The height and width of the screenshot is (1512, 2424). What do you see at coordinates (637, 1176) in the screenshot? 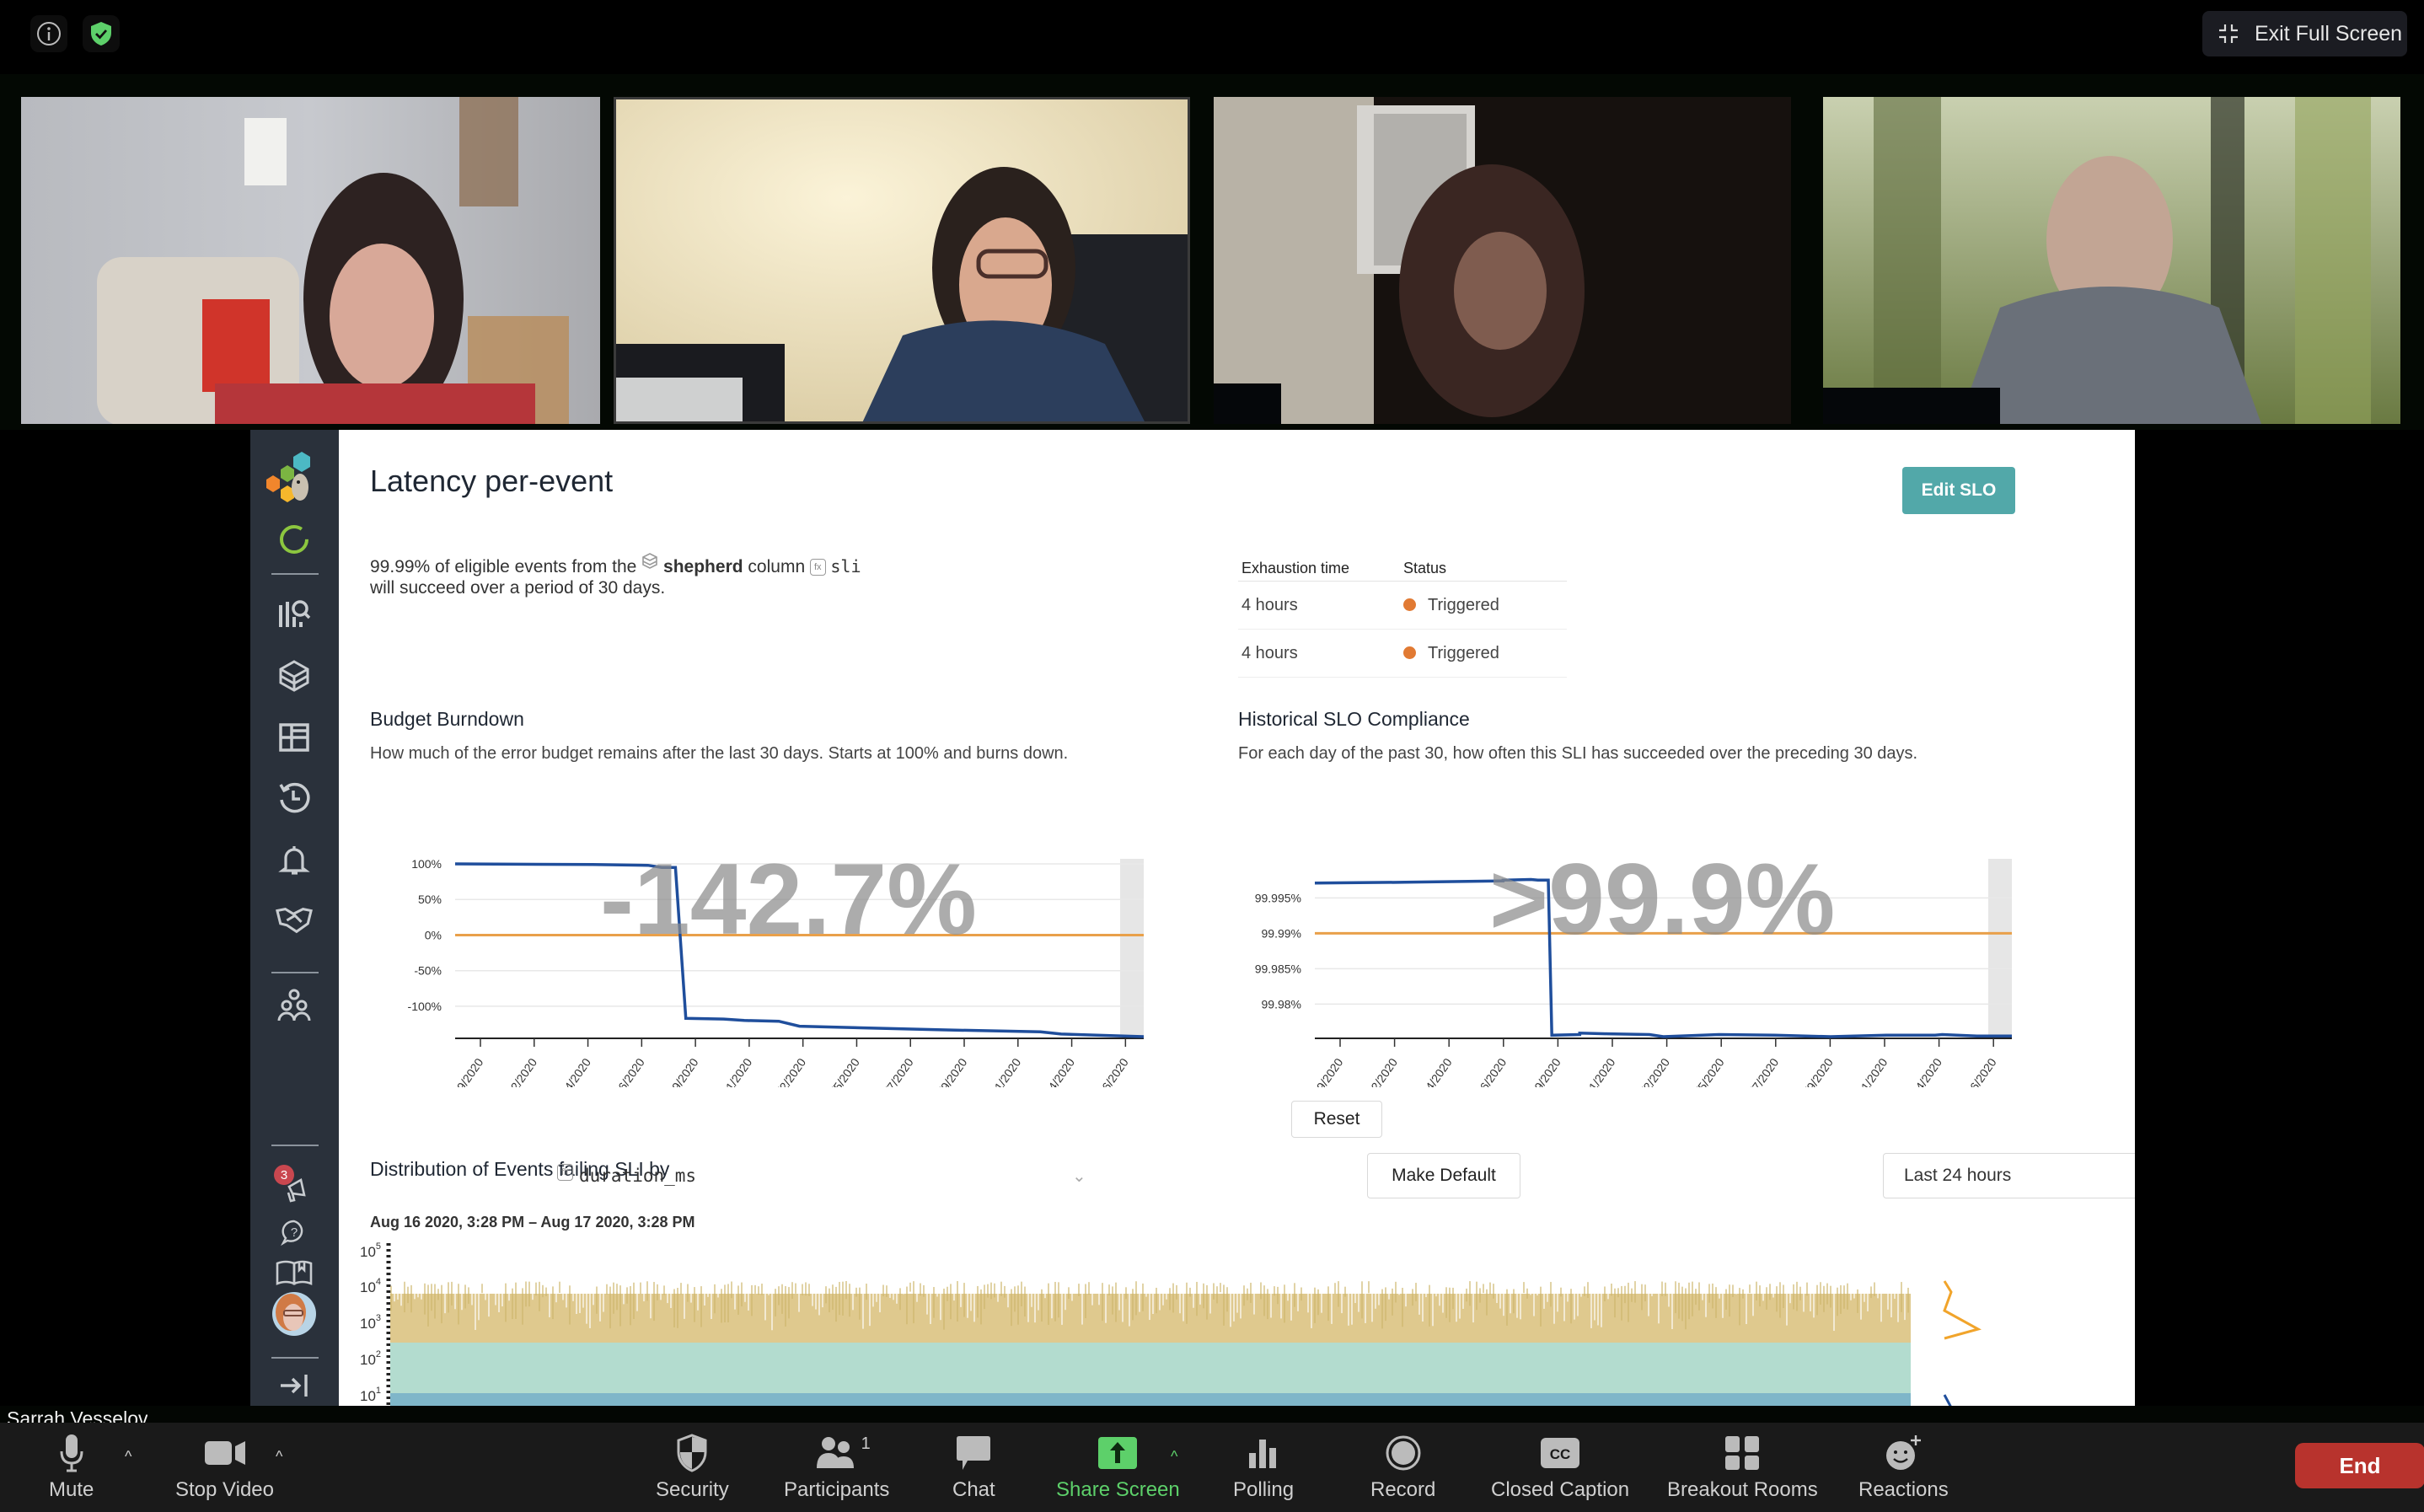
I see `group-by-field-select: duration_ms` at bounding box center [637, 1176].